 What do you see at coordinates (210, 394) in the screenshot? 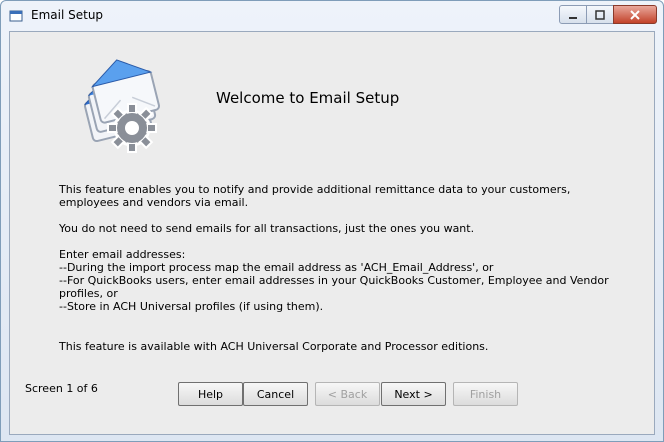
I see `help-button: Help` at bounding box center [210, 394].